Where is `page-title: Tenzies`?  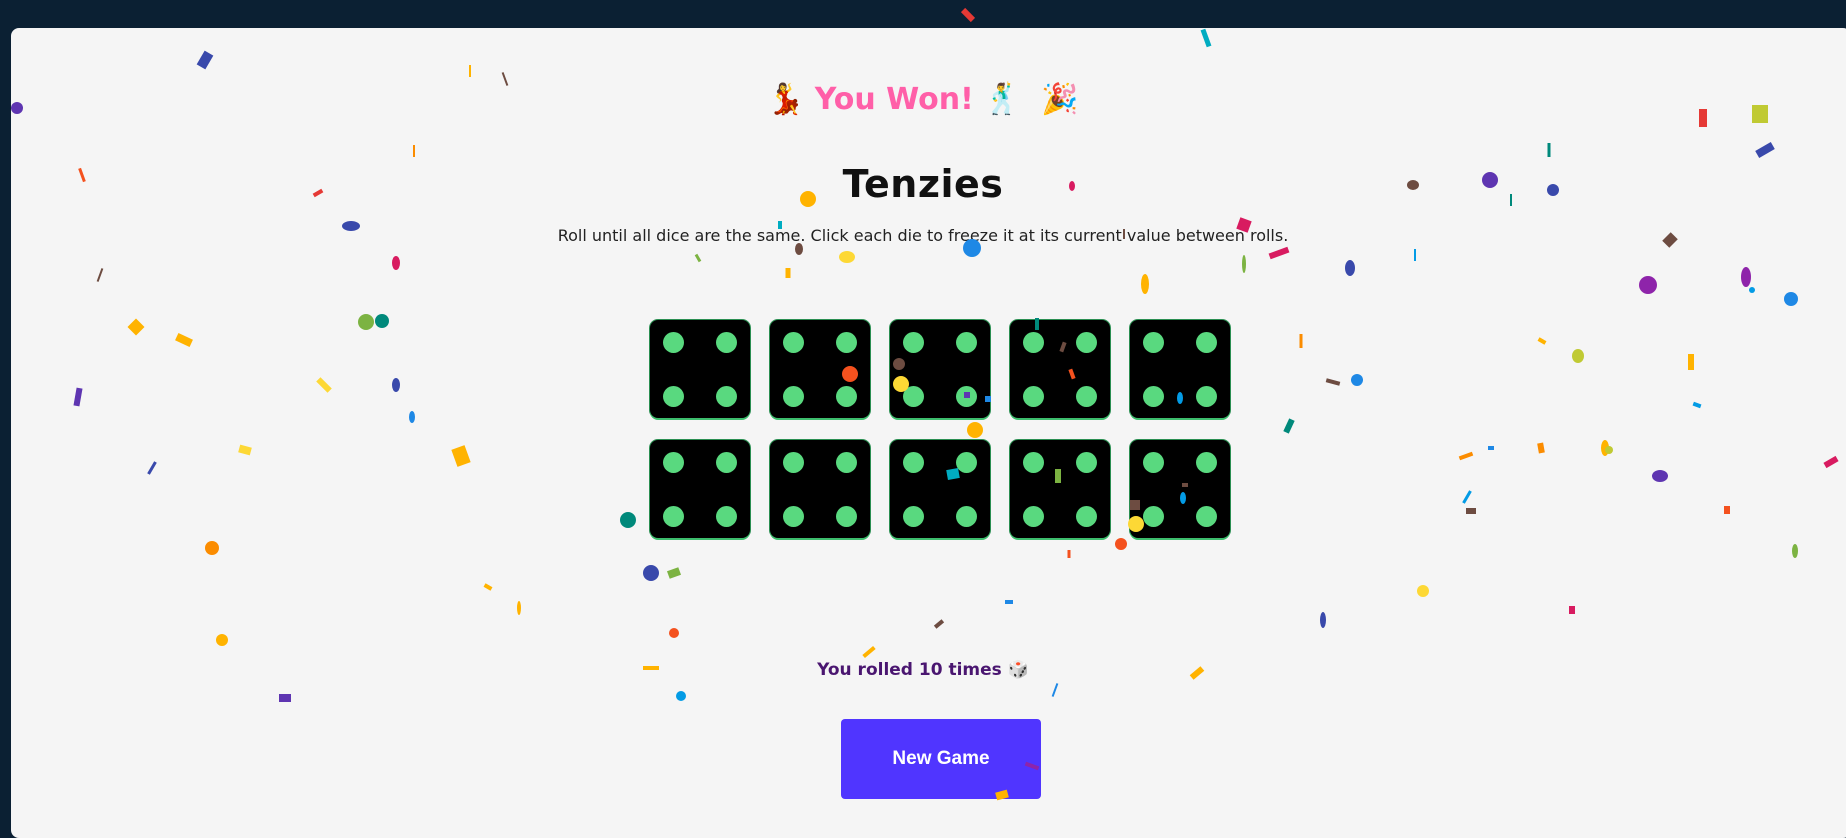
page-title: Tenzies is located at coordinates (923, 184).